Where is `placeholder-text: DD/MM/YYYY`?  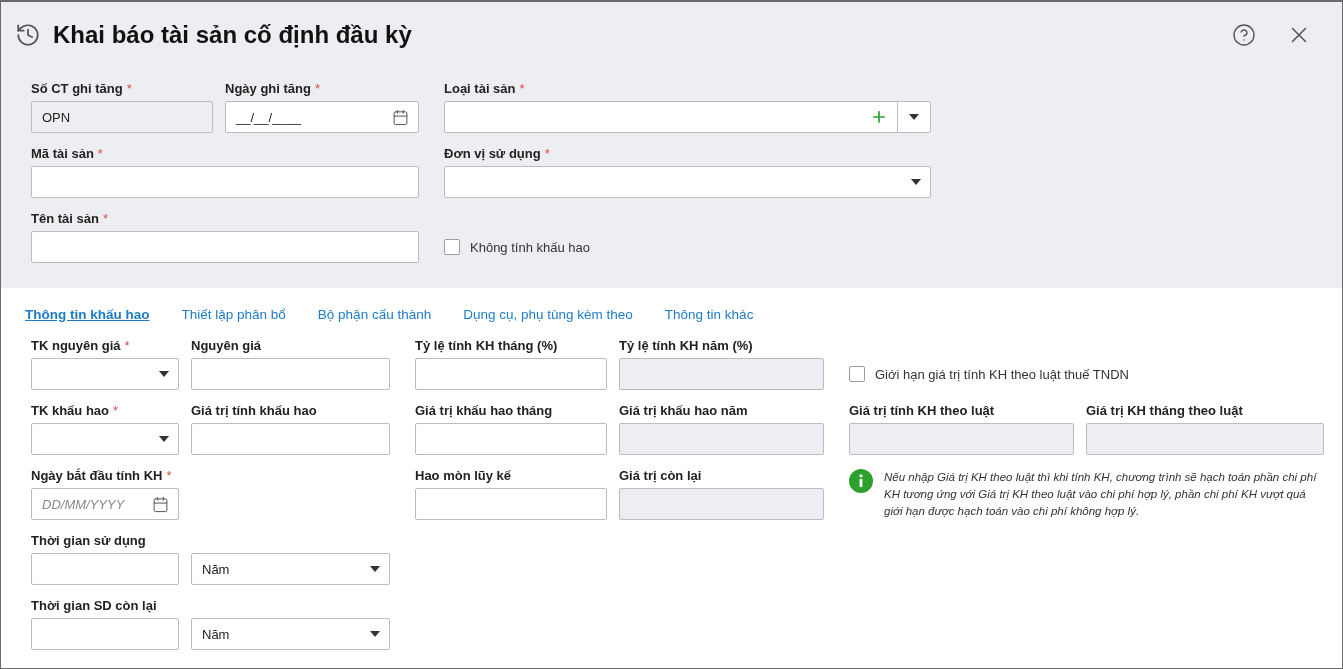 placeholder-text: DD/MM/YYYY is located at coordinates (83, 504).